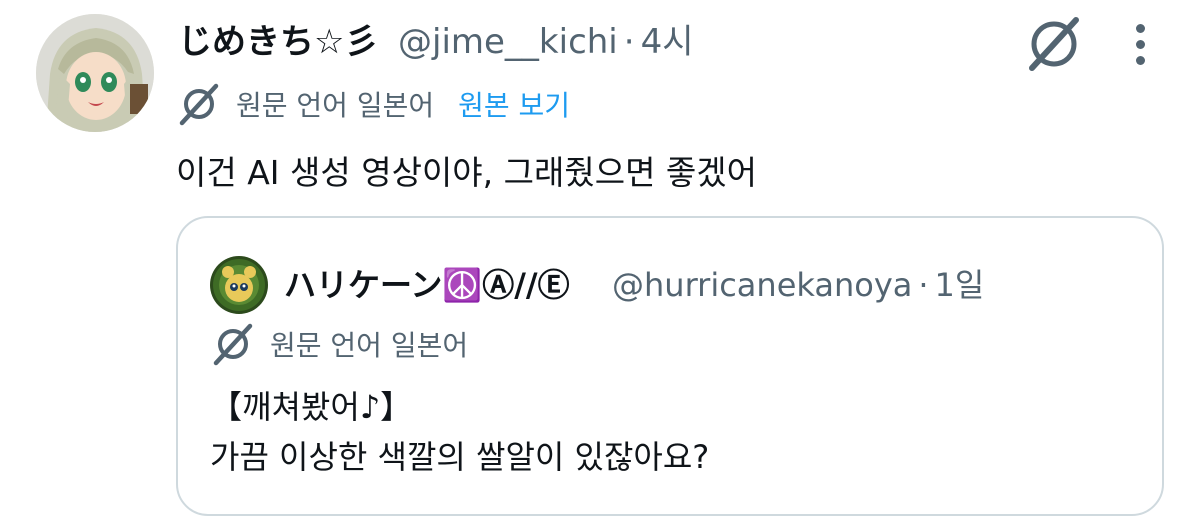 This screenshot has height=516, width=1200. What do you see at coordinates (427, 285) in the screenshot?
I see `quoted-author-name: ハリケーン☮️Ⓐ//Ⓔ` at bounding box center [427, 285].